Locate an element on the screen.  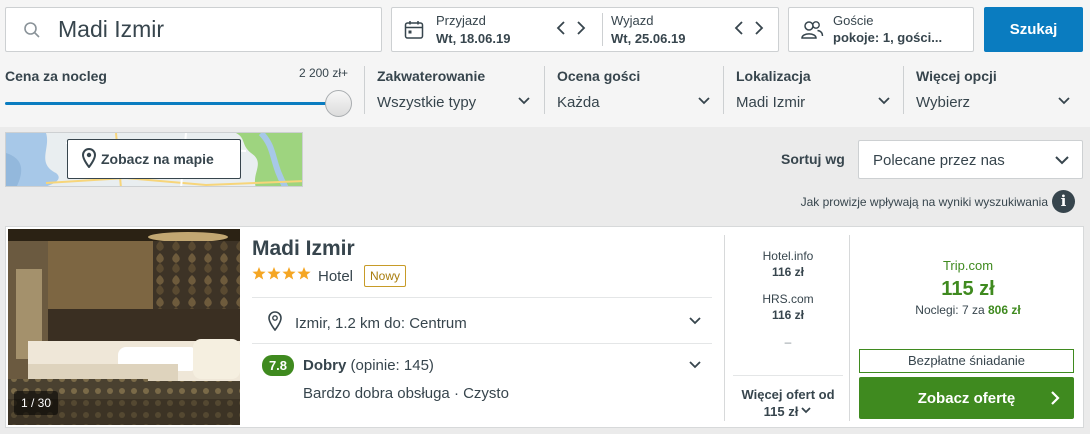
image-counter: 1 / 30 is located at coordinates (36, 403).